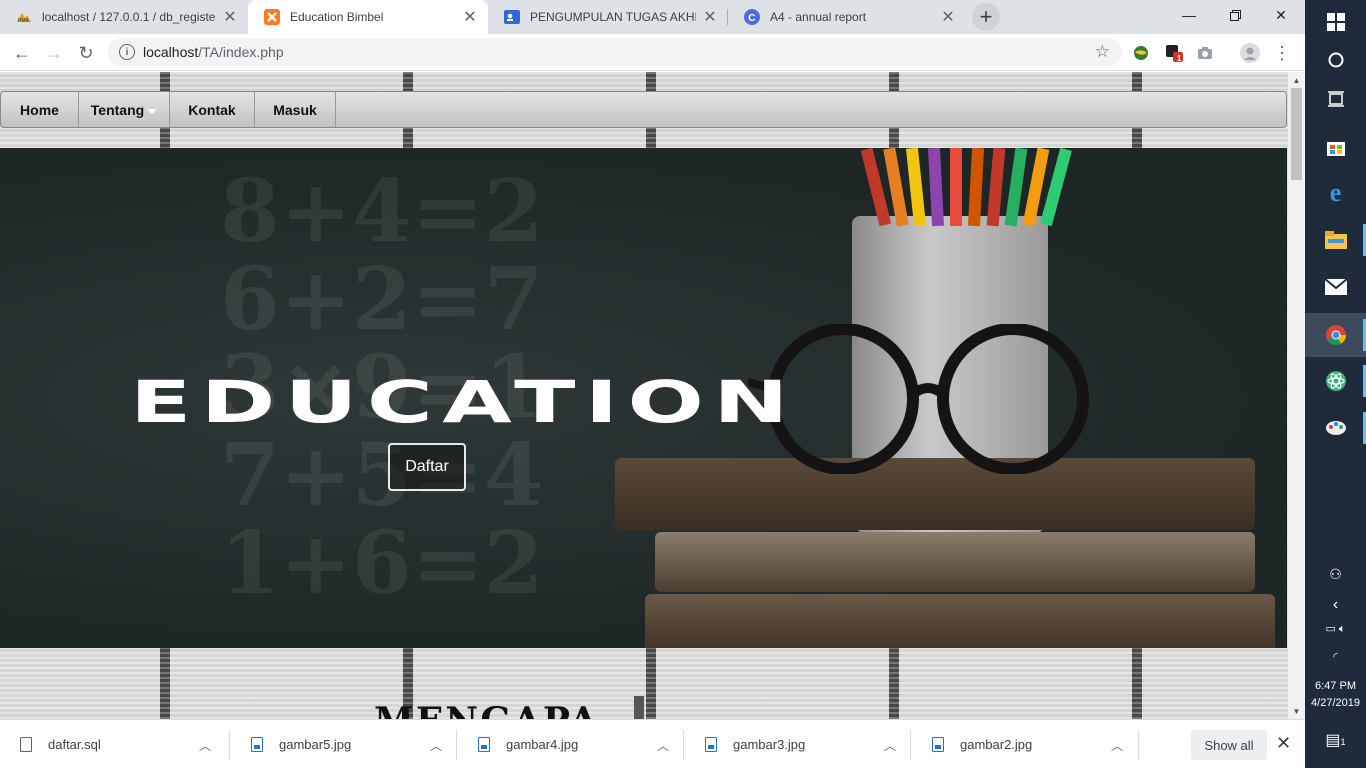 The height and width of the screenshot is (768, 1366). What do you see at coordinates (1179, 58) in the screenshot?
I see `extension-badge-count: 1` at bounding box center [1179, 58].